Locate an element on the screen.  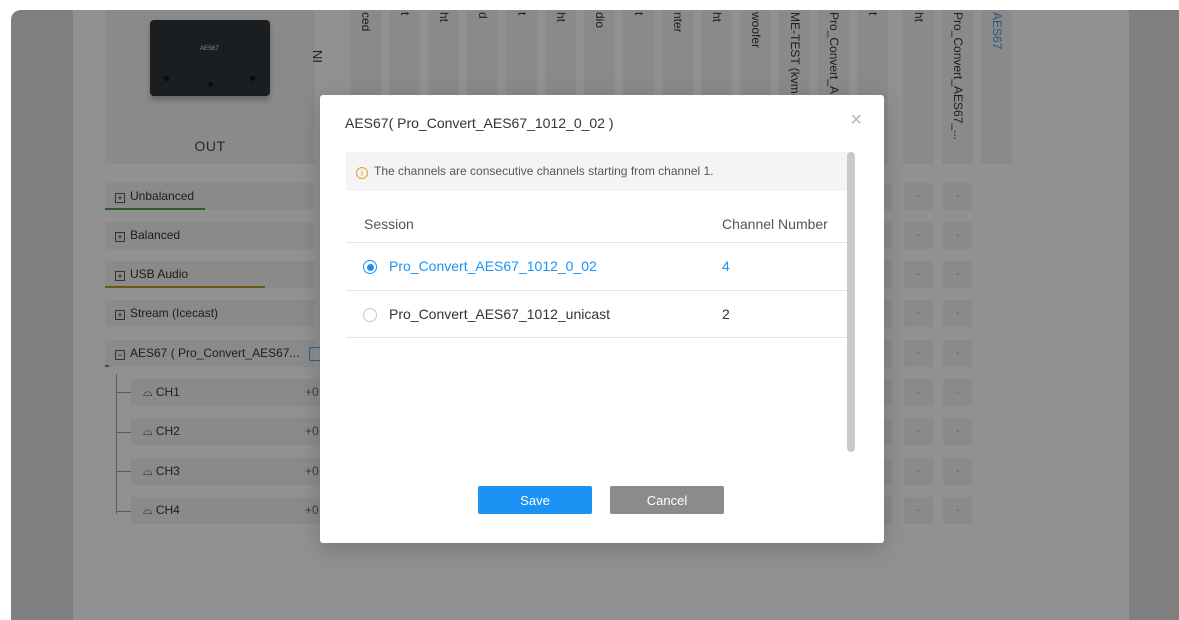
header-channel-number: Channel Number is located at coordinates (775, 224).